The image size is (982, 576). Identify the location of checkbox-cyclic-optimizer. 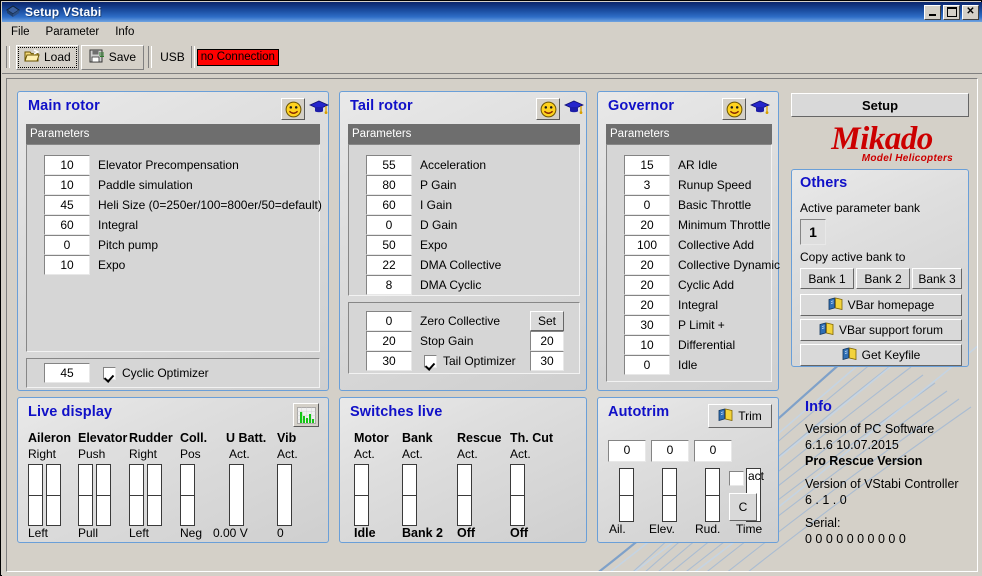
(109, 373).